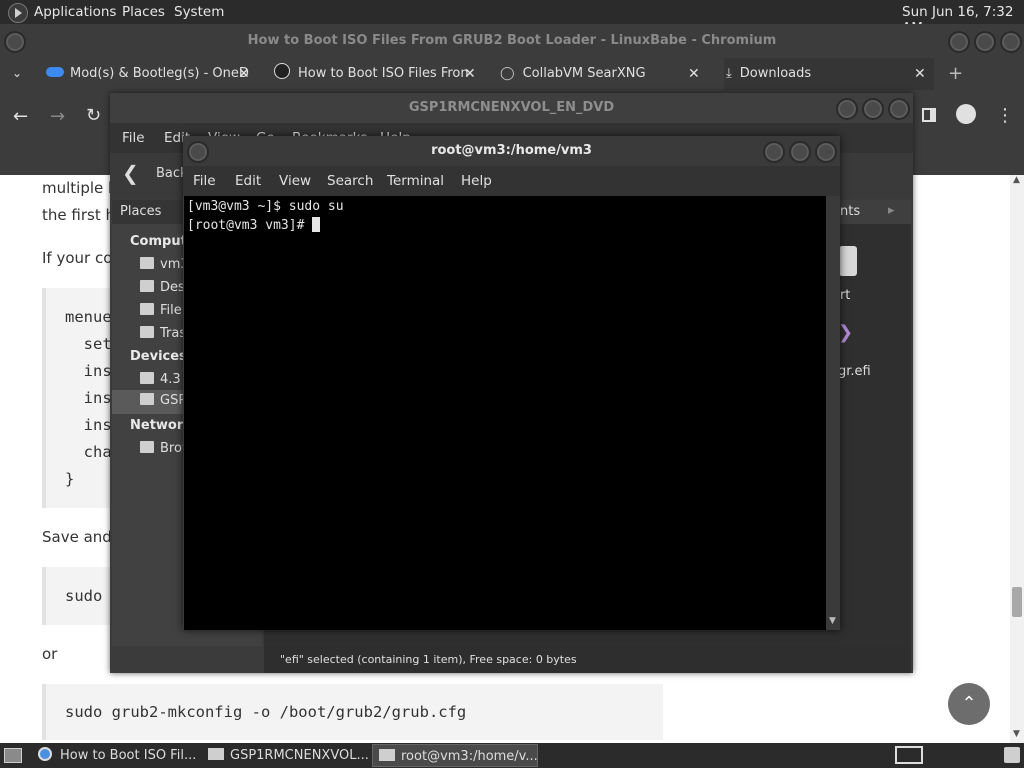 This screenshot has height=768, width=1024. What do you see at coordinates (476, 181) in the screenshot?
I see `menu-help: Help` at bounding box center [476, 181].